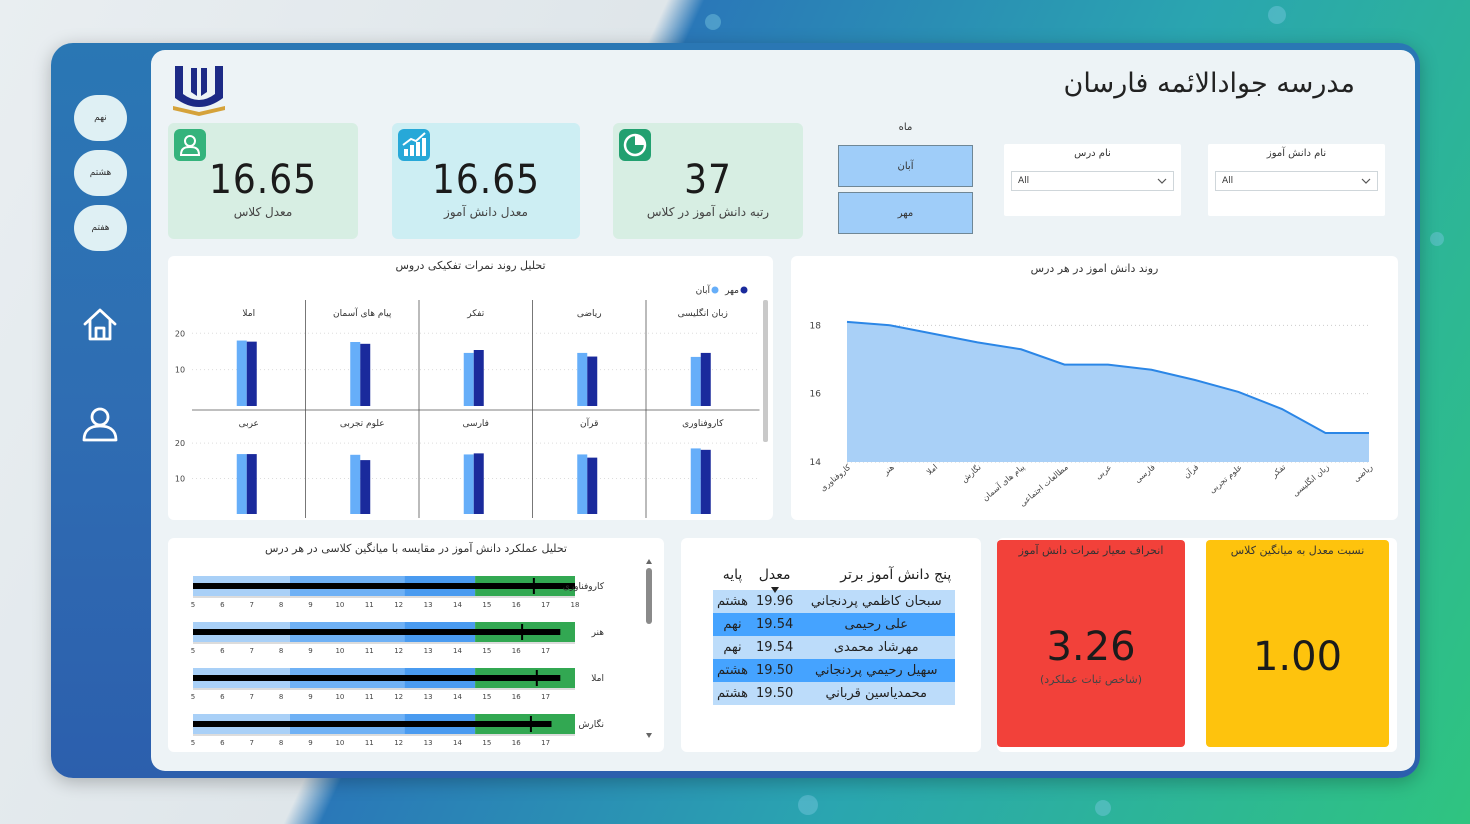 This screenshot has width=1470, height=824. What do you see at coordinates (1024, 181) in the screenshot?
I see `lesson-dropdown-value: All` at bounding box center [1024, 181].